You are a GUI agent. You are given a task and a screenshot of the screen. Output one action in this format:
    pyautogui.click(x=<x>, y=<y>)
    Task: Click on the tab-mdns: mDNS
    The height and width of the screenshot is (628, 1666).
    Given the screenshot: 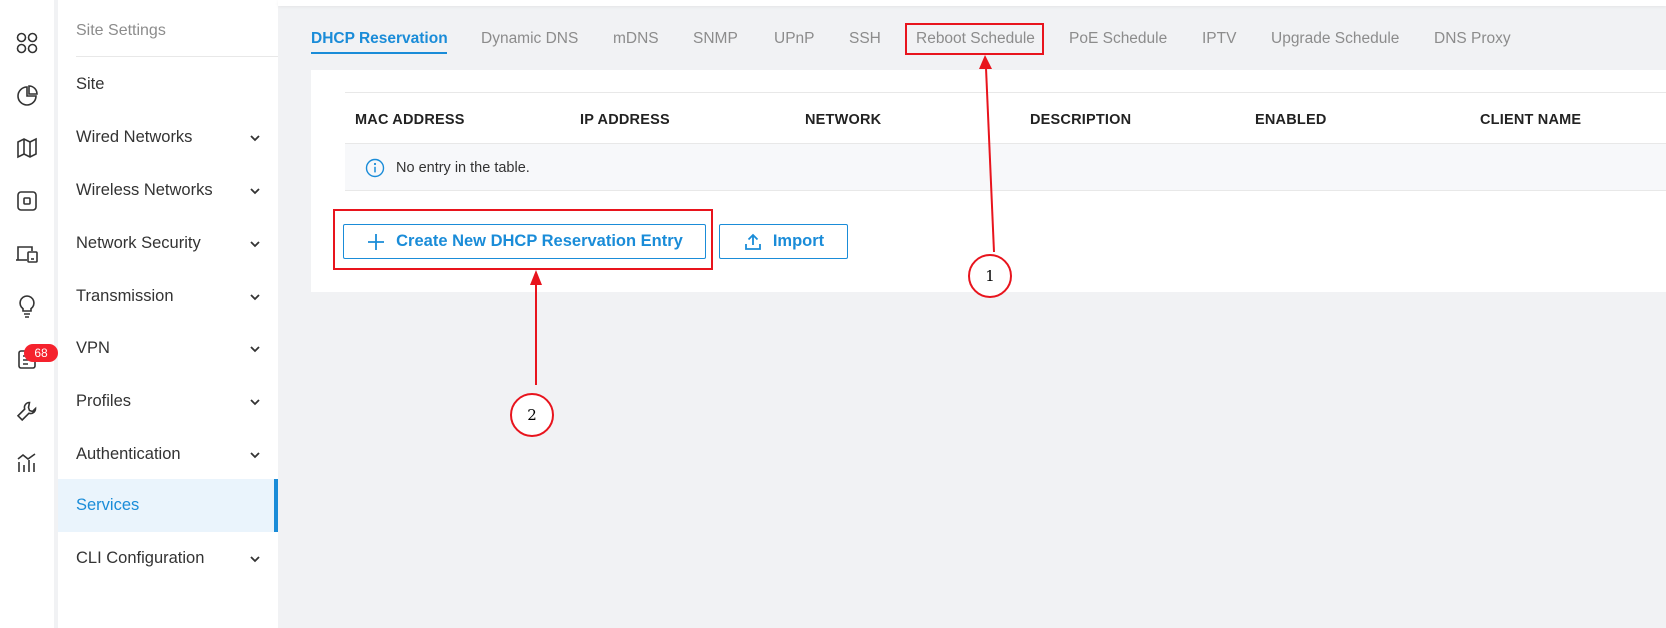 What is the action you would take?
    pyautogui.click(x=636, y=39)
    